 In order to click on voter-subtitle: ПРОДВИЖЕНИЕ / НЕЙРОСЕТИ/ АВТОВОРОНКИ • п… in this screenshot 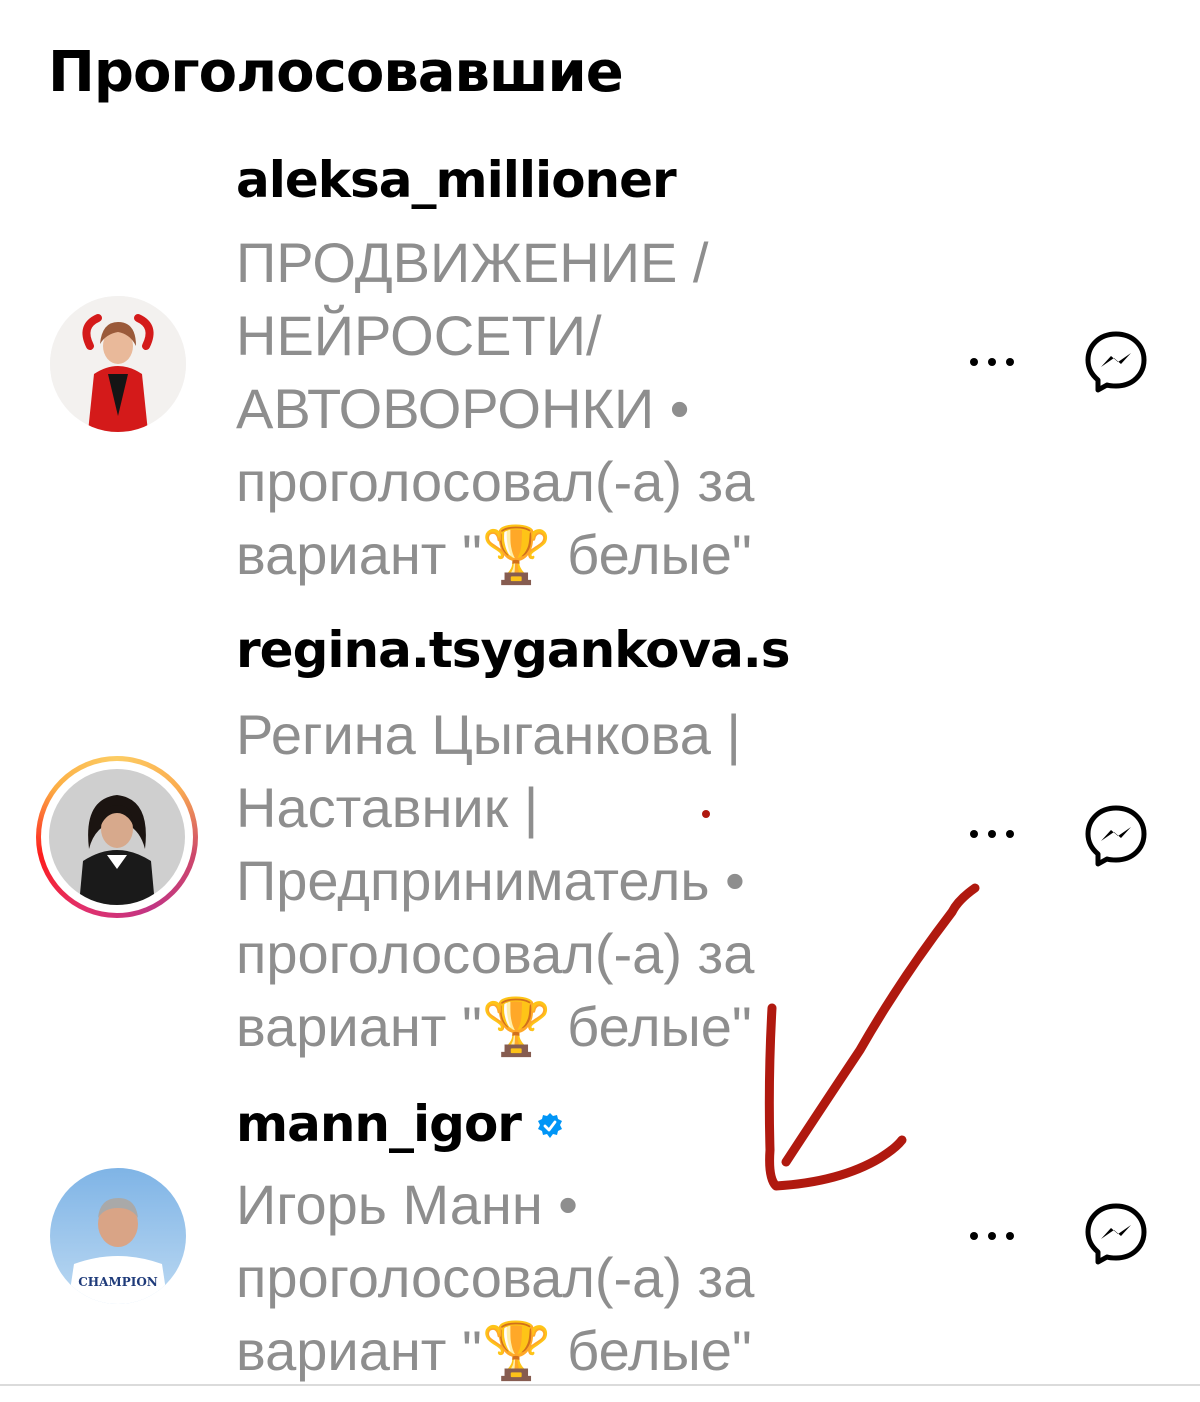, I will do `click(556, 408)`.